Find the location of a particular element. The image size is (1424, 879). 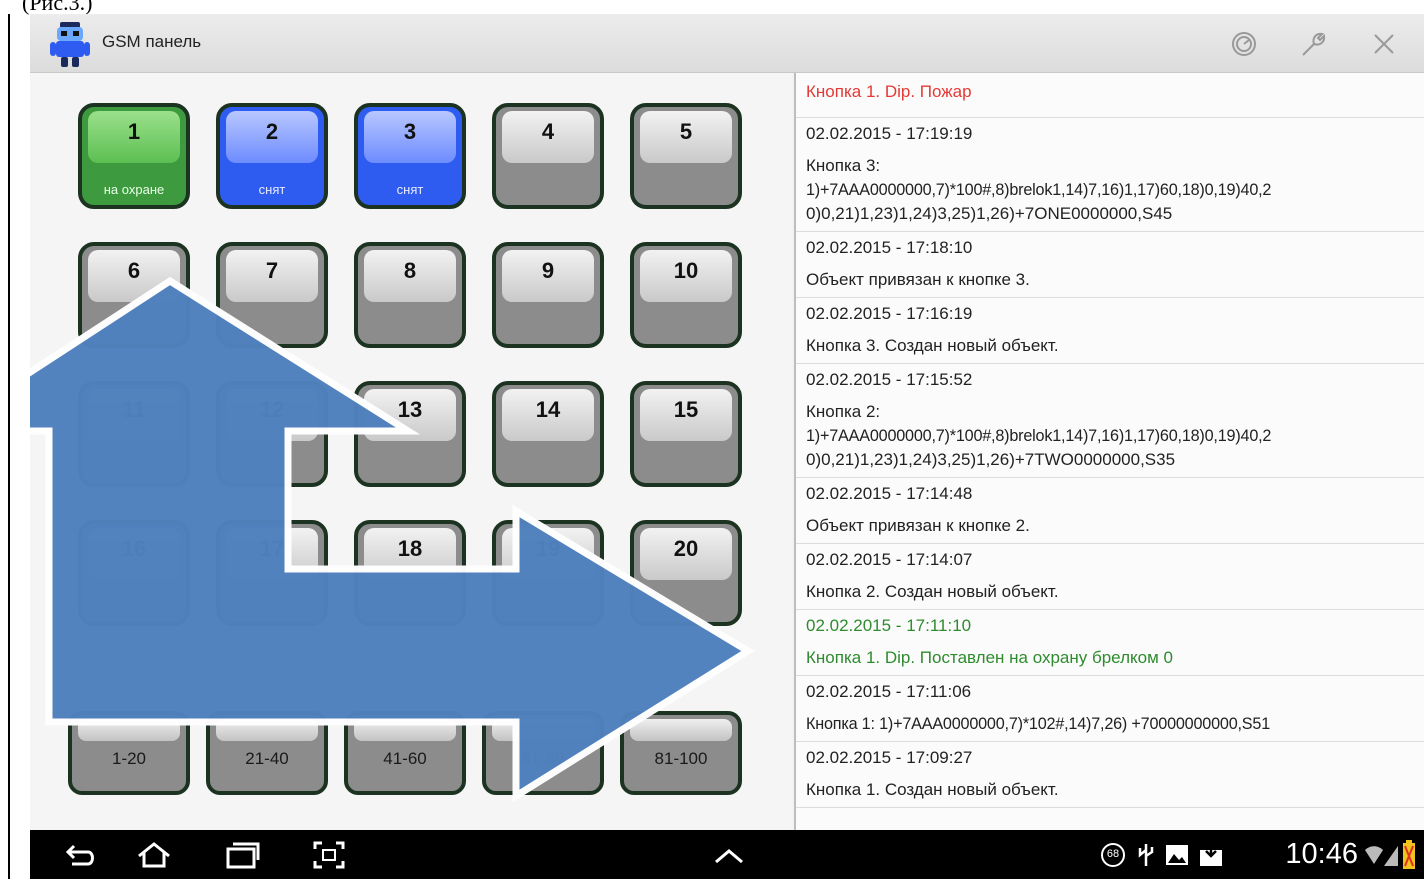

zone-button-15: 15 is located at coordinates (686, 434).